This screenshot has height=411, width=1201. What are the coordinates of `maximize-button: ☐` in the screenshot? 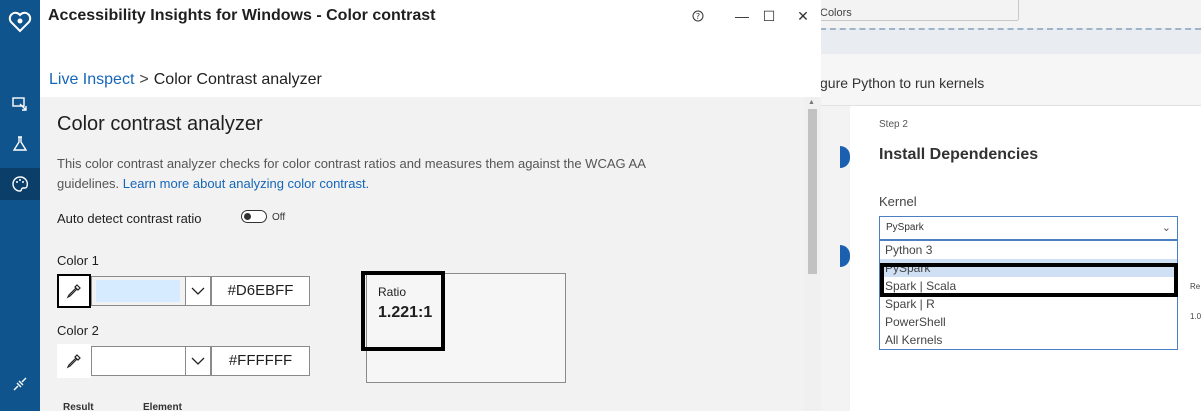 It's located at (769, 16).